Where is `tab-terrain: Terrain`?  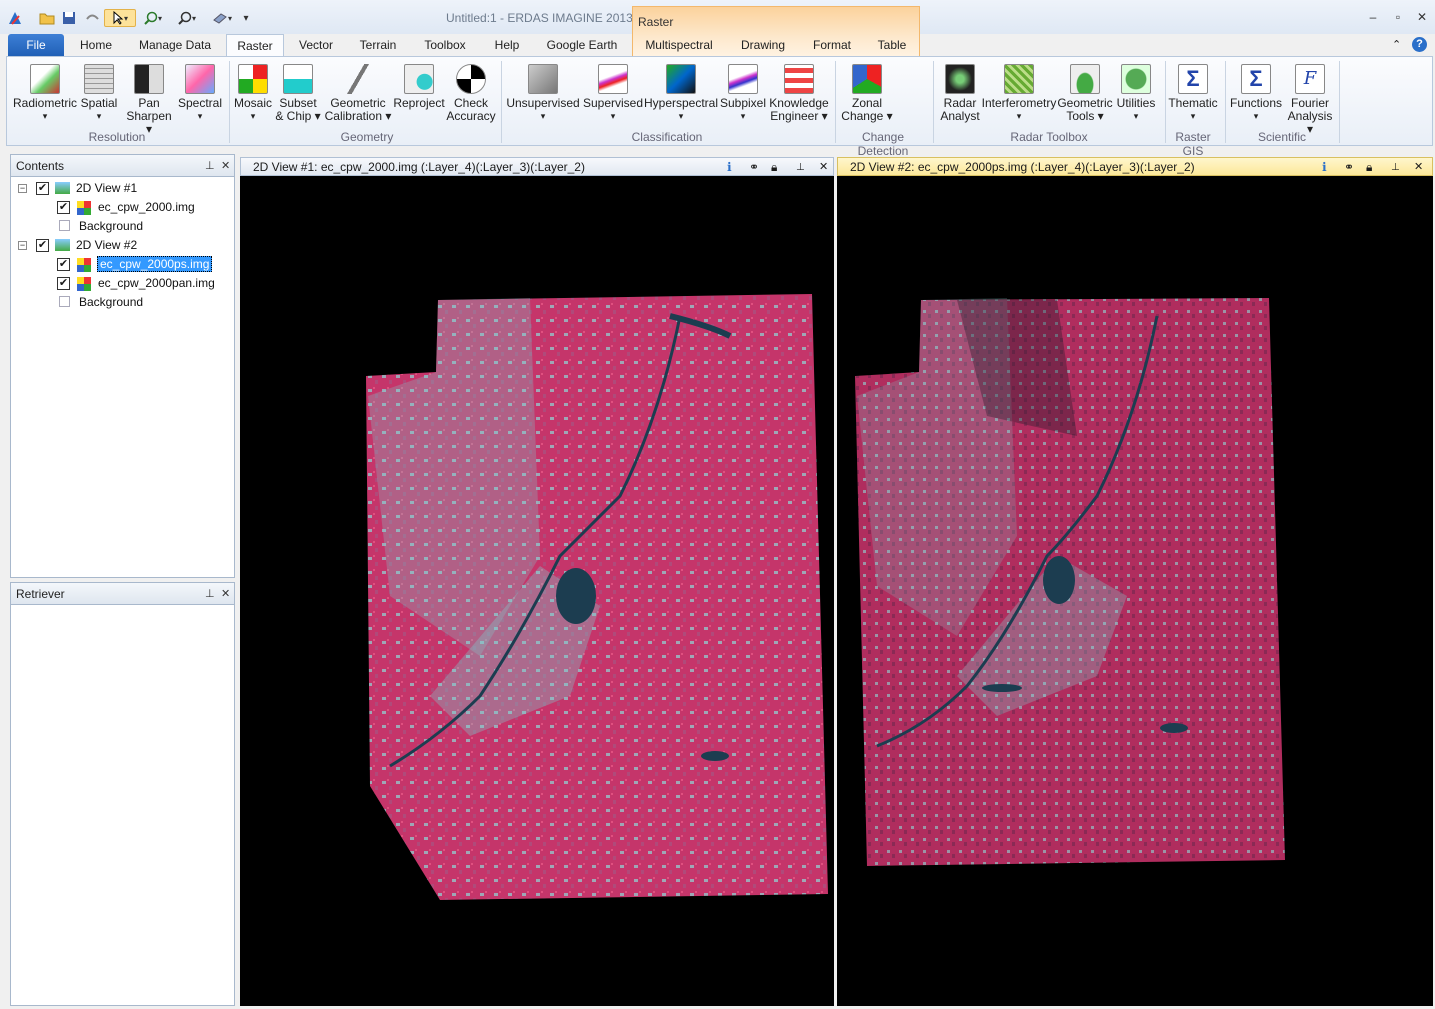
tab-terrain: Terrain is located at coordinates (378, 45).